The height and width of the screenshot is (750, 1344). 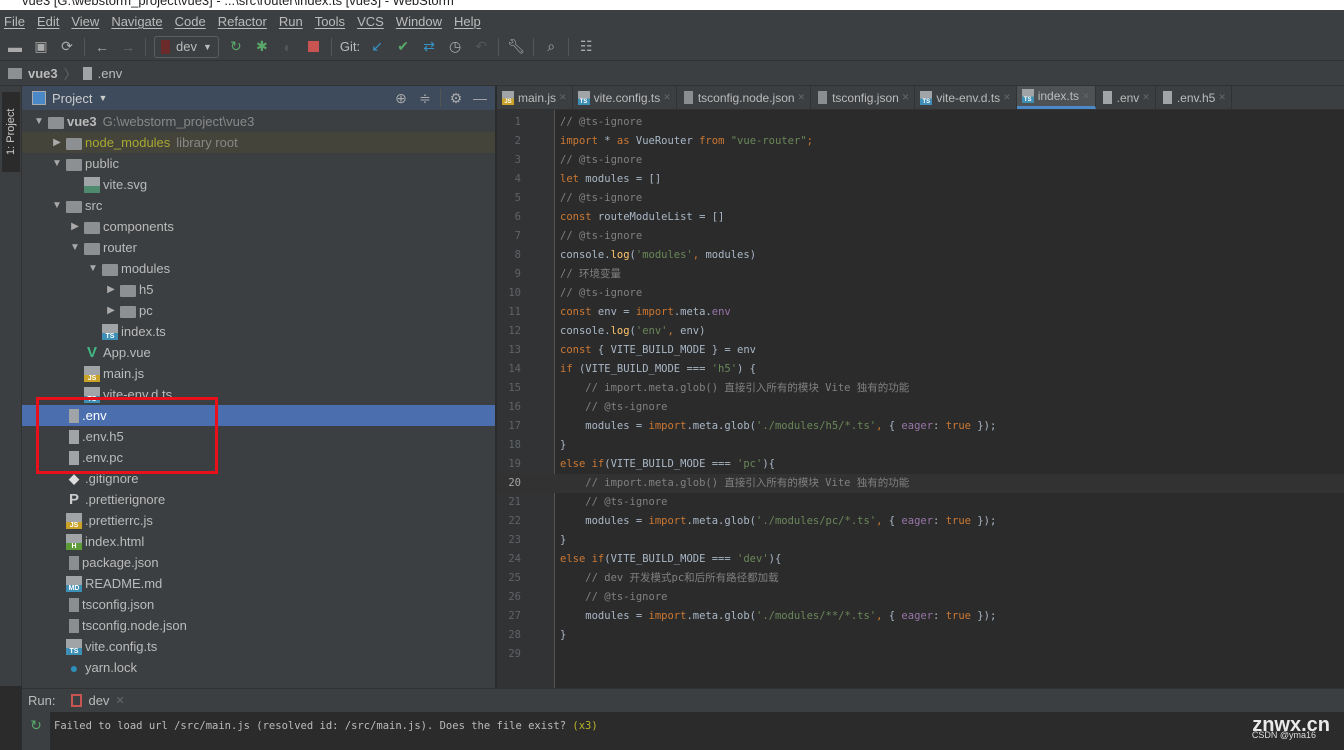 I want to click on git-push-icon: ⇄, so click(x=429, y=47).